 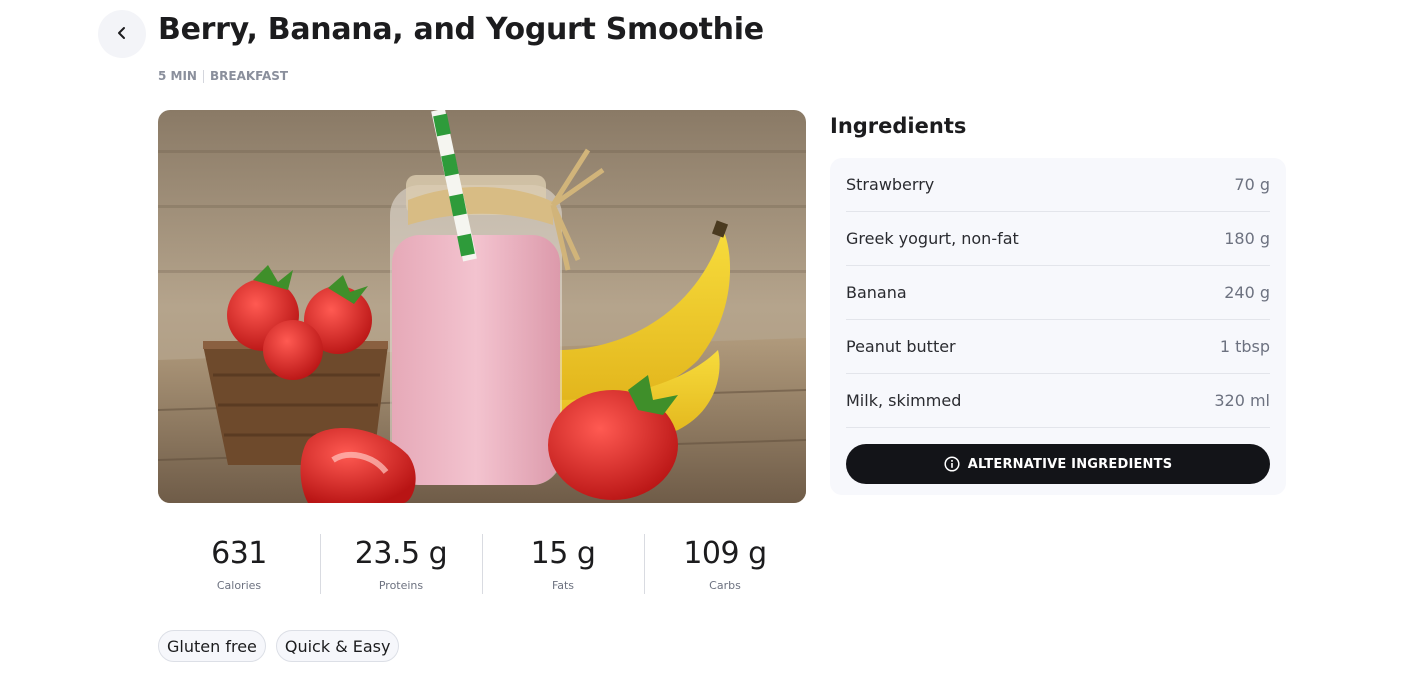 What do you see at coordinates (401, 553) in the screenshot?
I see `stat-value: 23.5 g` at bounding box center [401, 553].